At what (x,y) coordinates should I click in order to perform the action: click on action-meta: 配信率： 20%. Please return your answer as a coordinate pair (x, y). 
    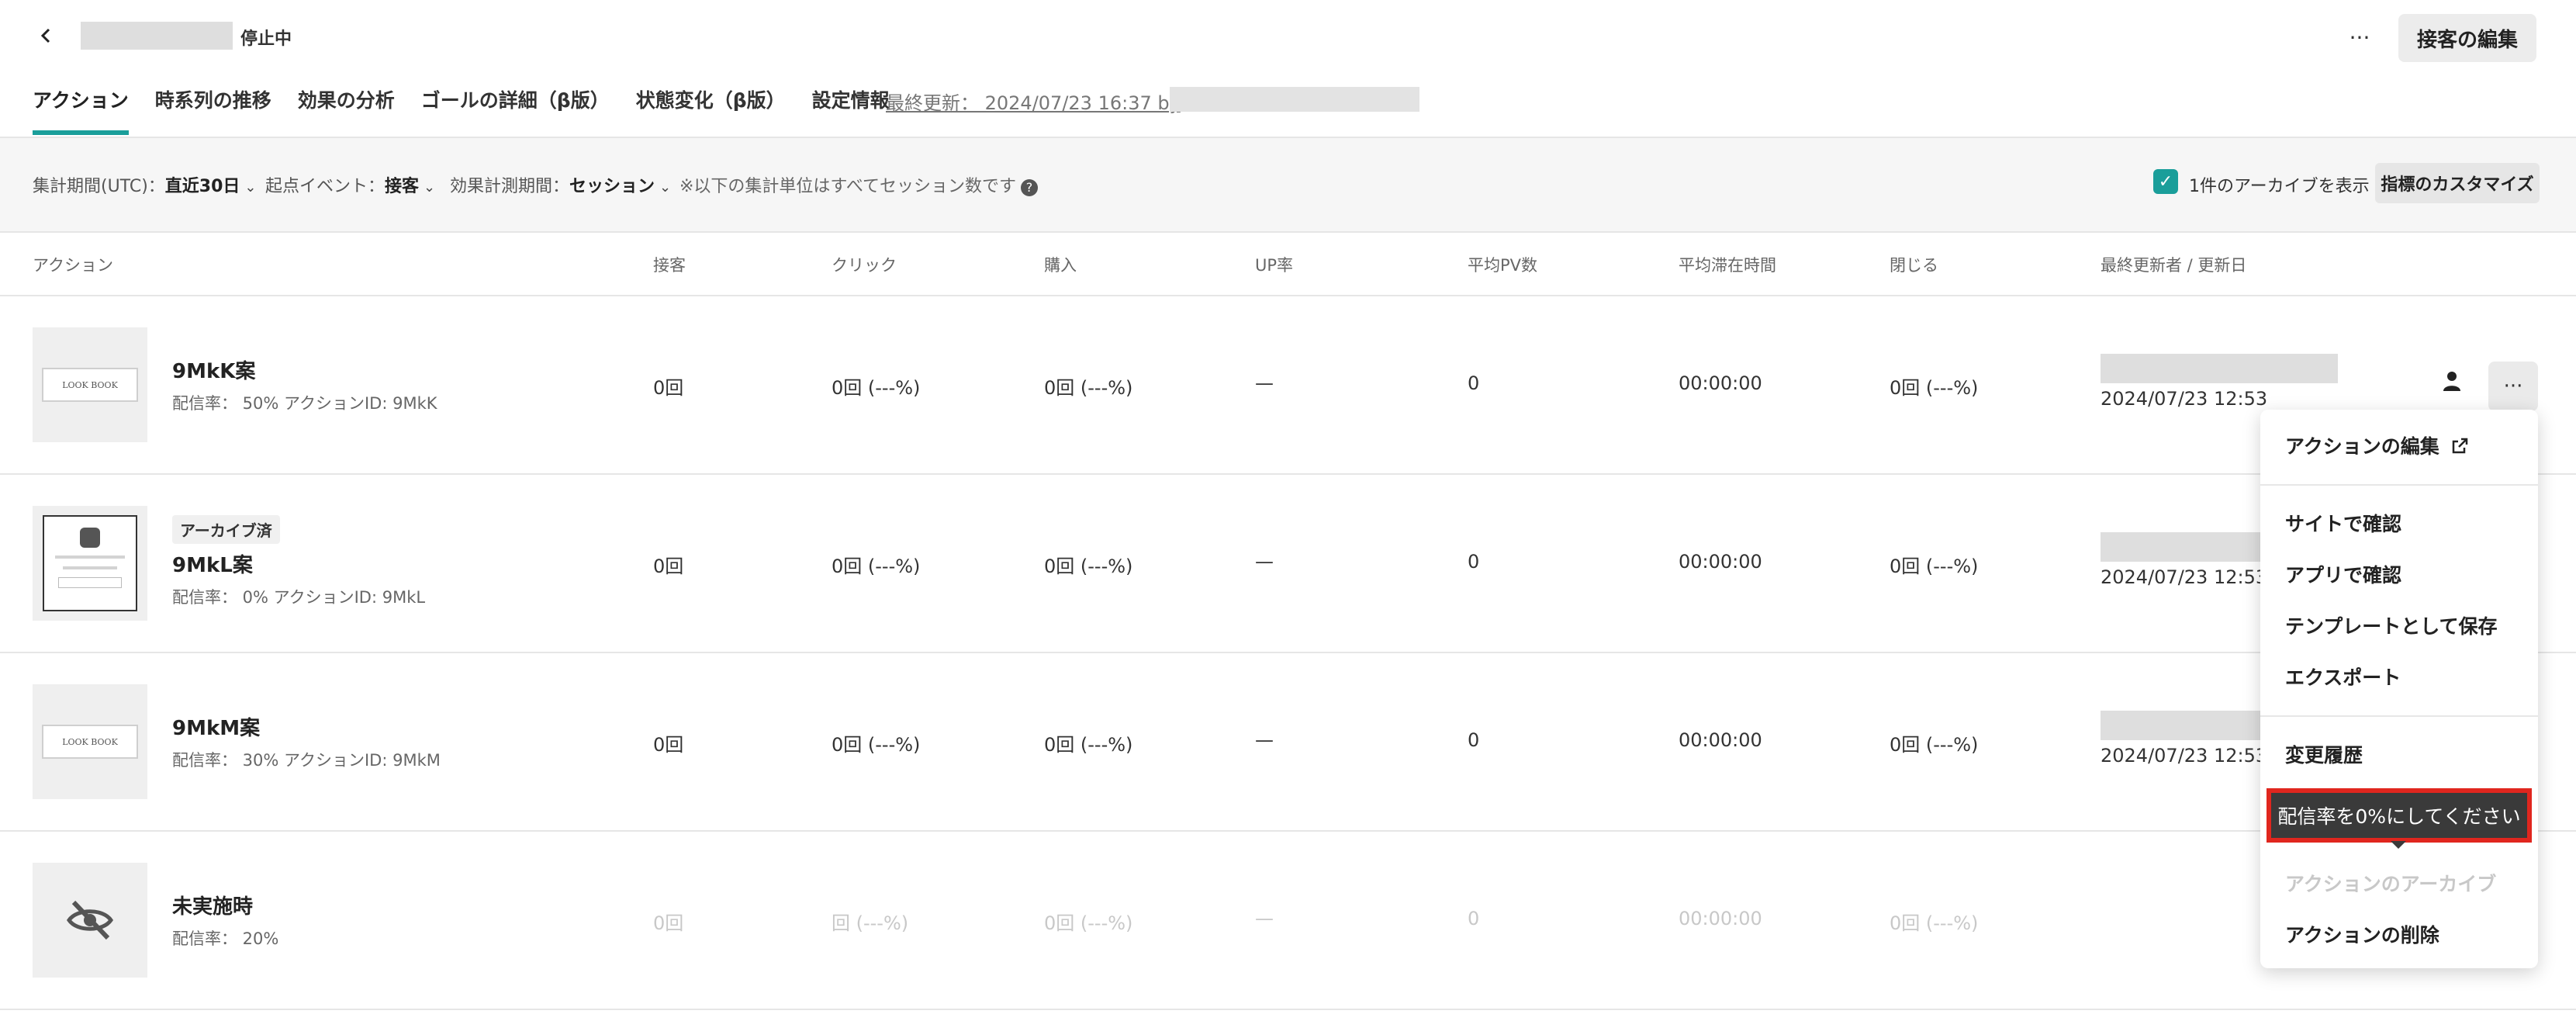
    Looking at the image, I should click on (225, 939).